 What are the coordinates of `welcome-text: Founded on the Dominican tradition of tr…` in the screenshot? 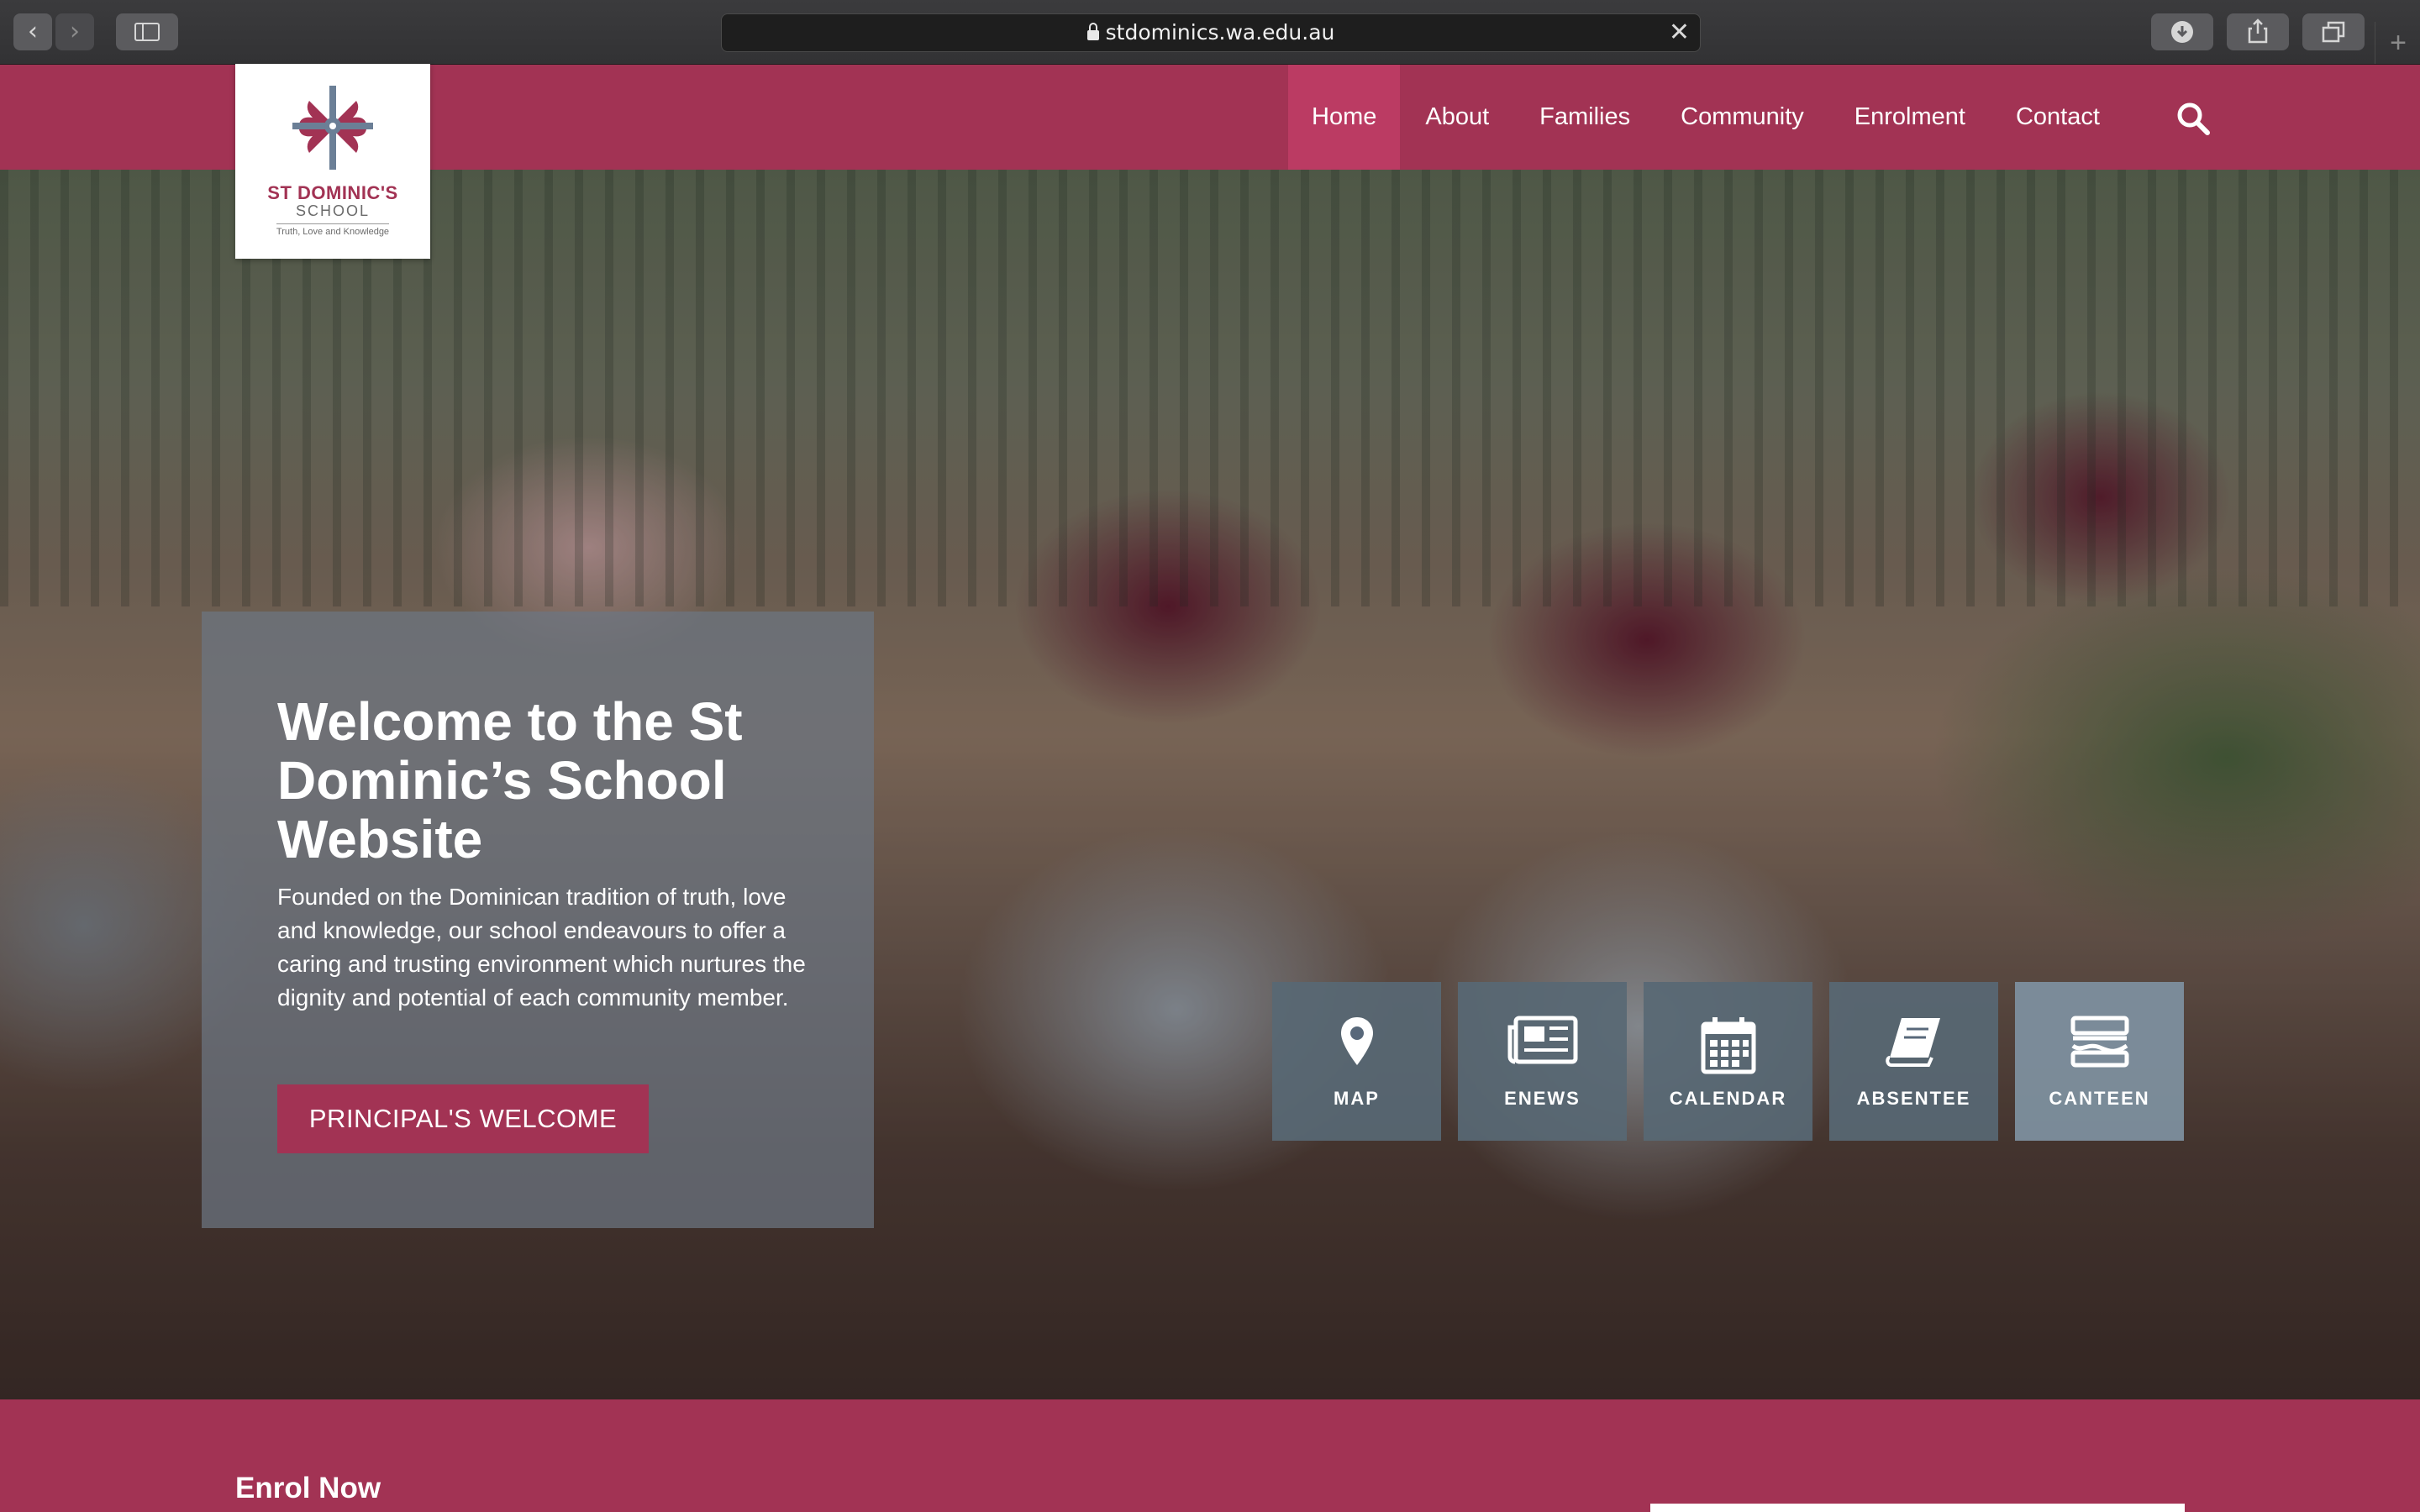 It's located at (541, 947).